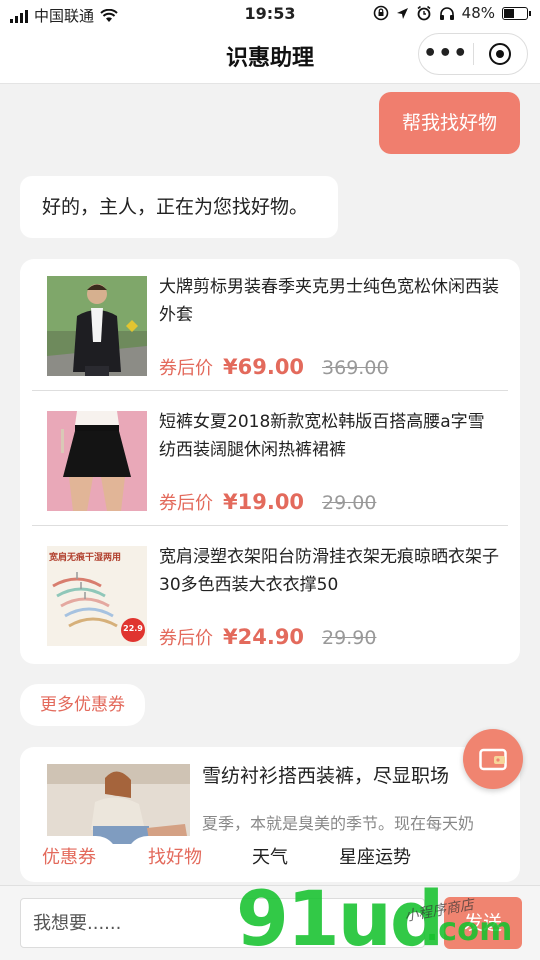  What do you see at coordinates (322, 436) in the screenshot?
I see `product-title: 短裤女夏2018新款宽松韩版百搭高腰a字雪纺西装阔腿休闲热裤裙裤` at bounding box center [322, 436].